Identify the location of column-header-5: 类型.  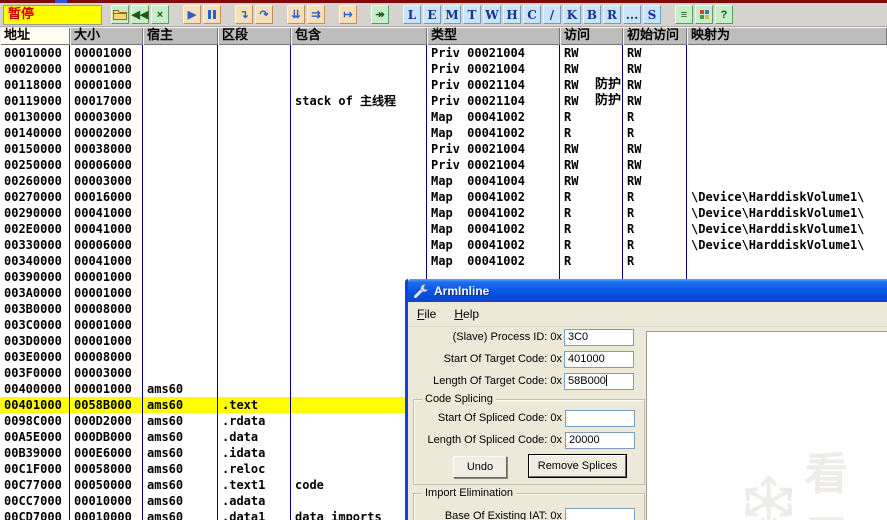
(493, 36).